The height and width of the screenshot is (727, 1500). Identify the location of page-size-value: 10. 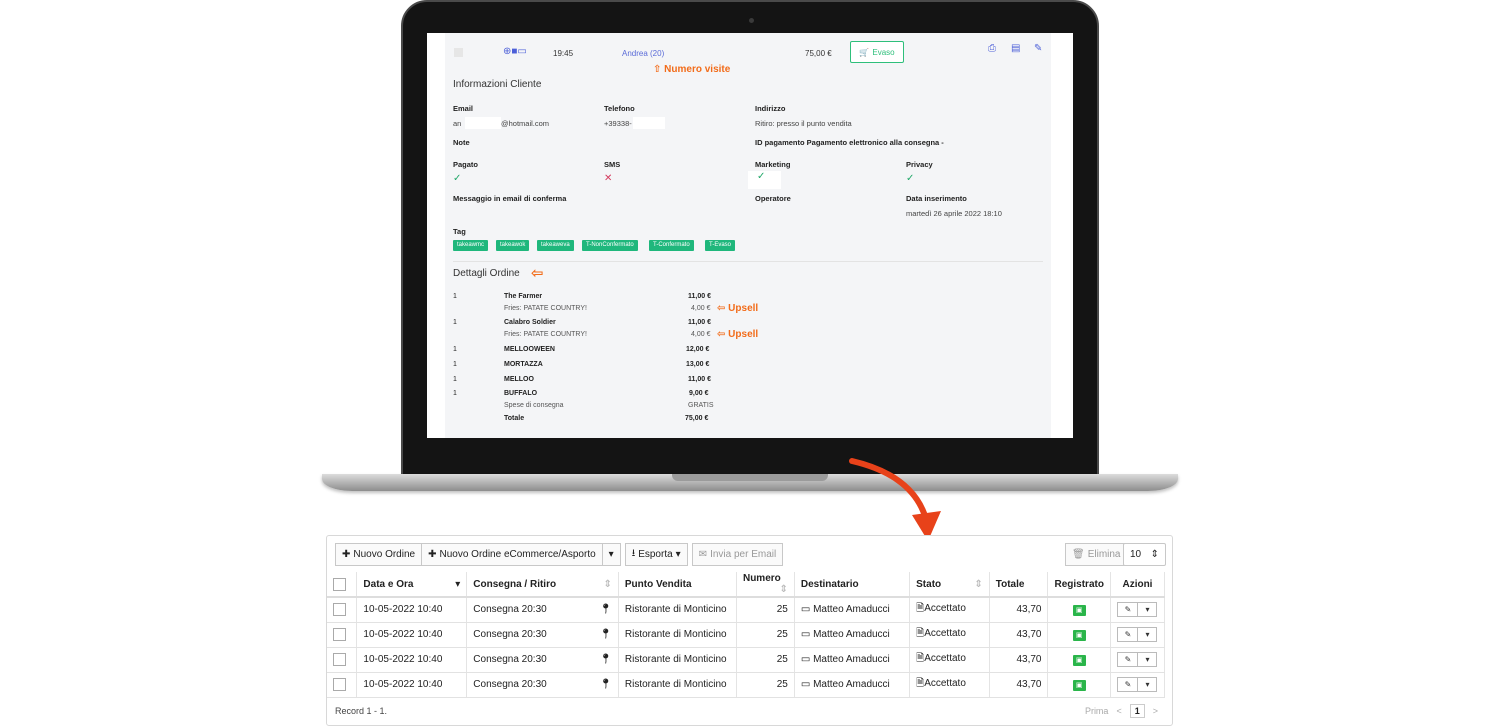
(1136, 554).